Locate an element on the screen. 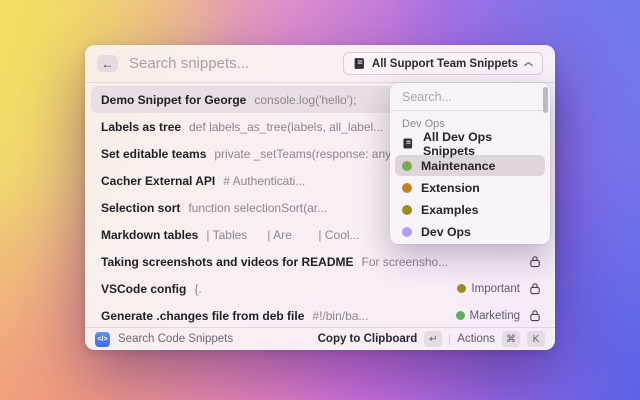  snippet-title: Labels as tree is located at coordinates (141, 126).